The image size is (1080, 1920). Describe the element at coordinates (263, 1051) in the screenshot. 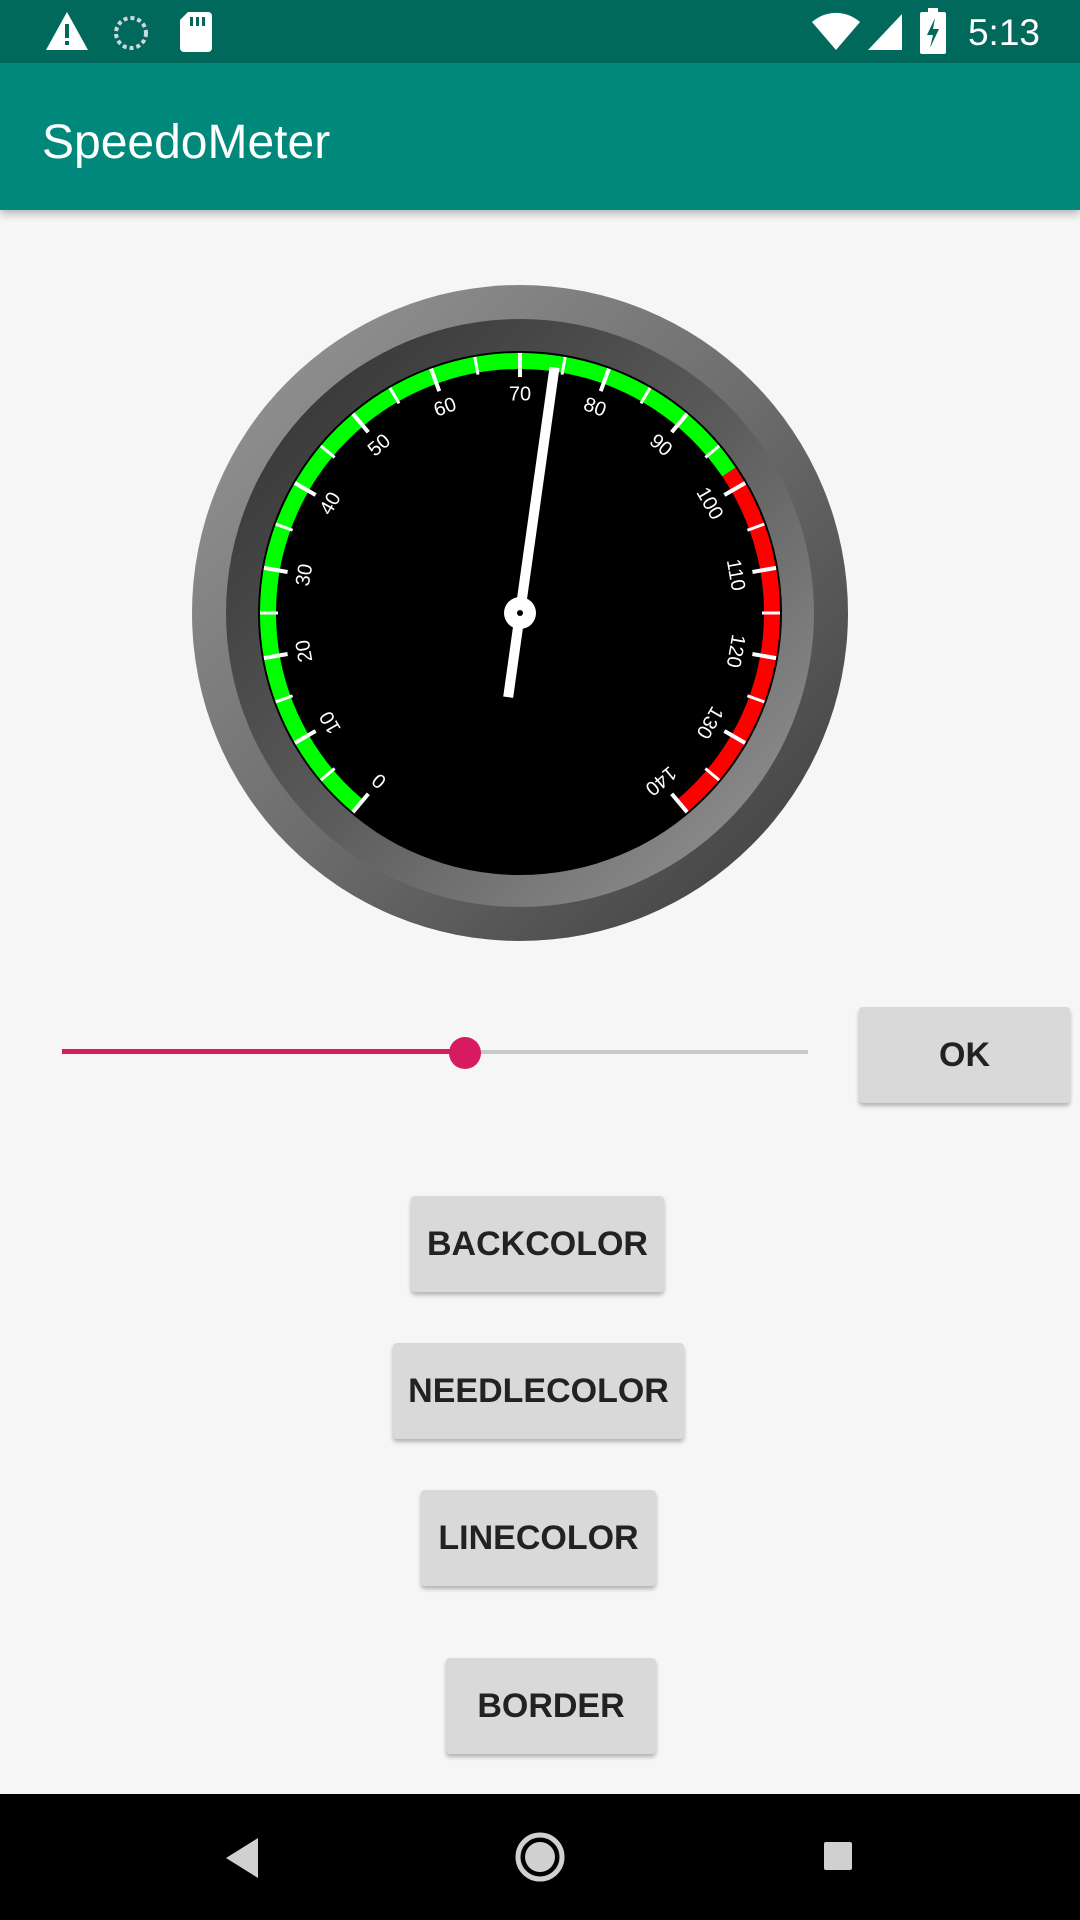

I see `seekbar-progress` at that location.